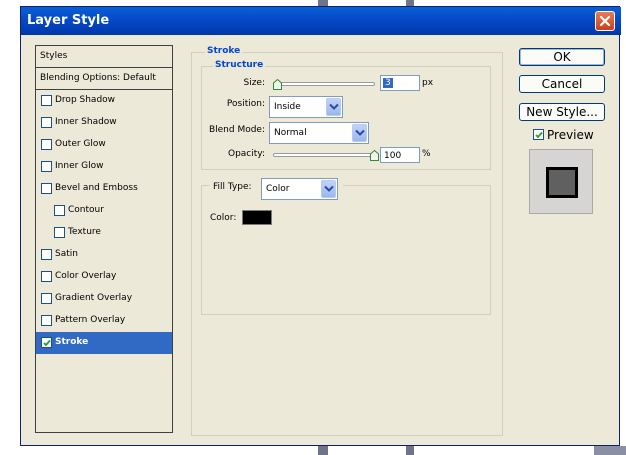 The width and height of the screenshot is (626, 455). Describe the element at coordinates (94, 298) in the screenshot. I see `style-item-label: Gradient Overlay` at that location.